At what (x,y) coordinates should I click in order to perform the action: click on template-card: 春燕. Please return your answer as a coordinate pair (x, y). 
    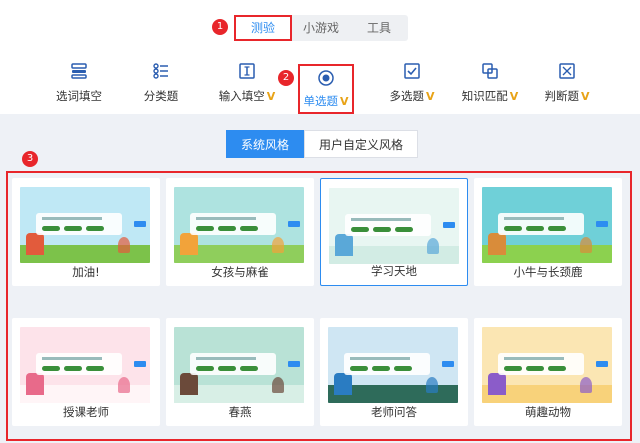
    Looking at the image, I should click on (240, 372).